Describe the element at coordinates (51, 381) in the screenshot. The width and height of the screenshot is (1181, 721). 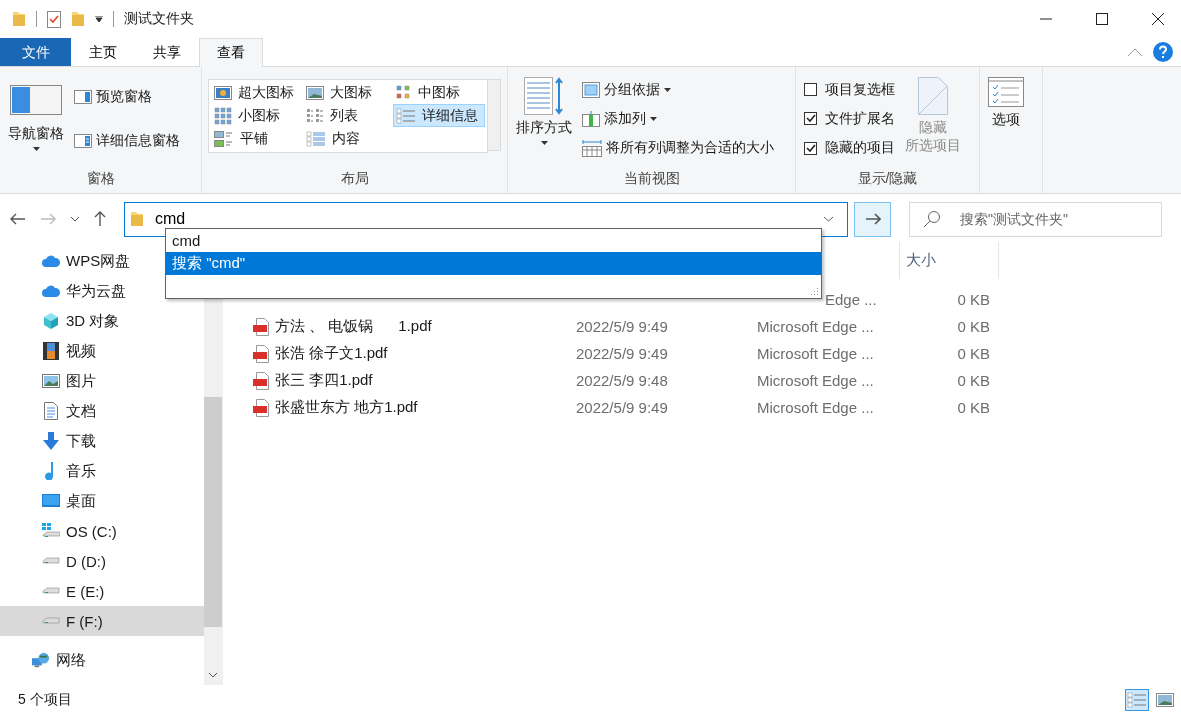
I see `picture-icon` at that location.